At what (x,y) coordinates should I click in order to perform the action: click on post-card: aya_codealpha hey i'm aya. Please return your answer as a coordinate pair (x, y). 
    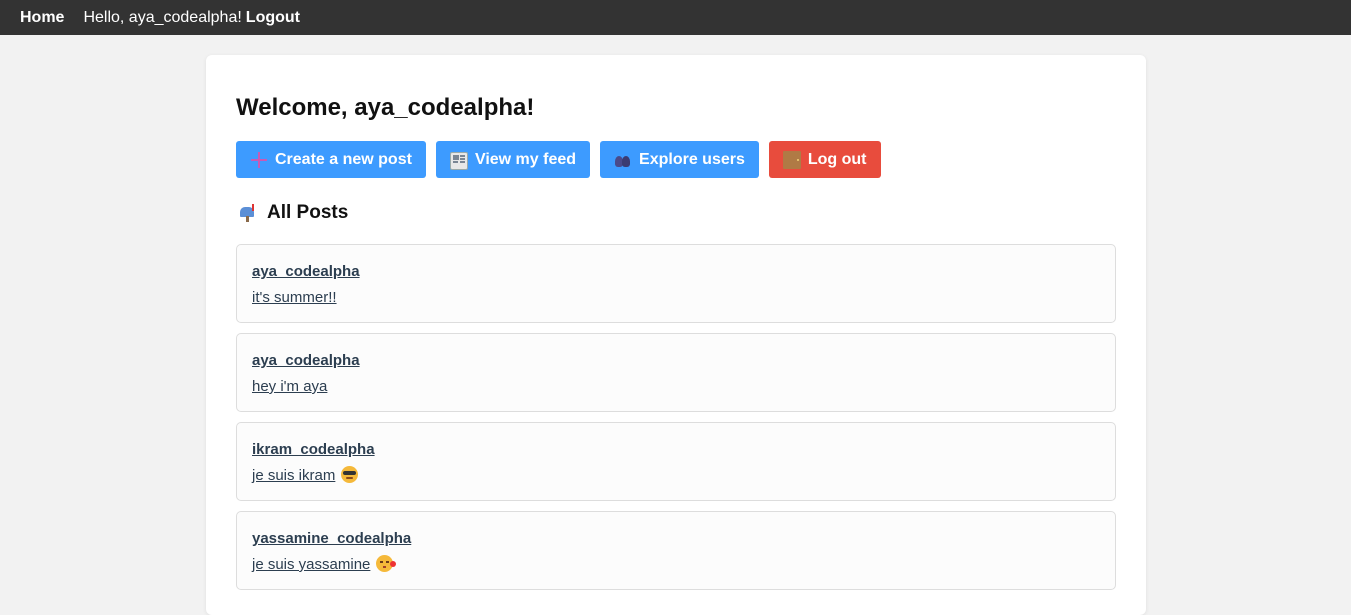
    Looking at the image, I should click on (676, 372).